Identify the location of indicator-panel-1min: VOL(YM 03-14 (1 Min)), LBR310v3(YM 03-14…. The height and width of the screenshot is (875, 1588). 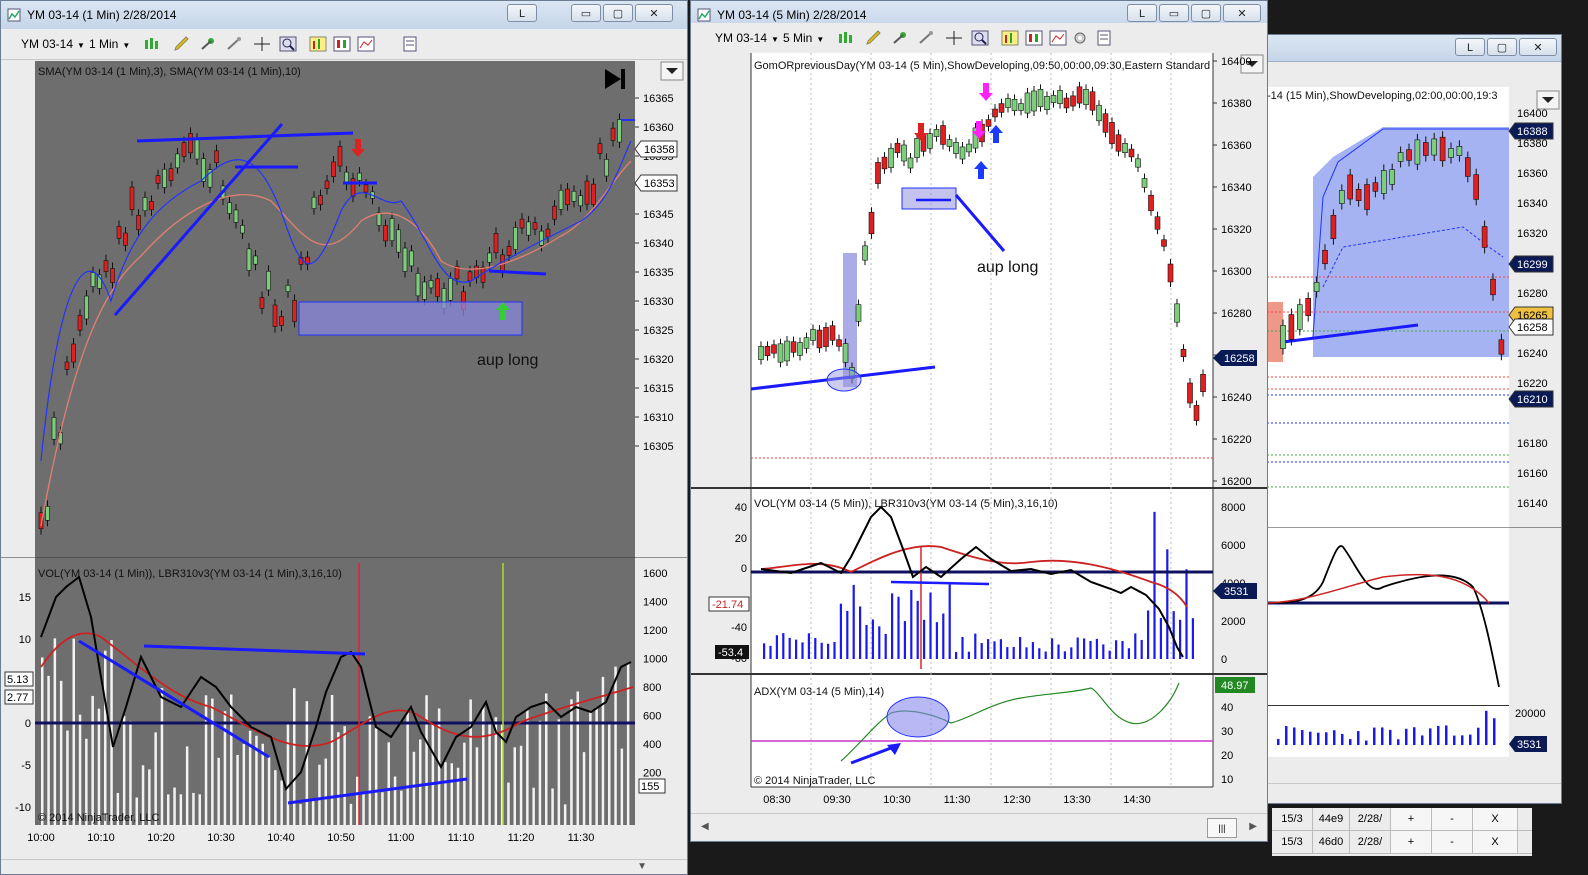
(344, 706).